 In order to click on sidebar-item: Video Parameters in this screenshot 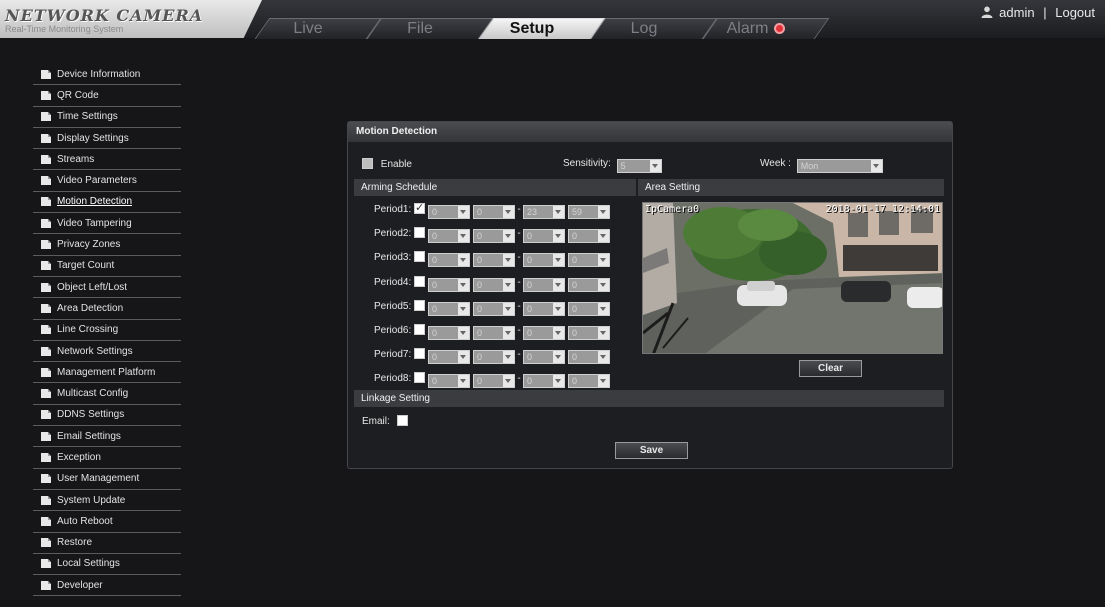, I will do `click(107, 181)`.